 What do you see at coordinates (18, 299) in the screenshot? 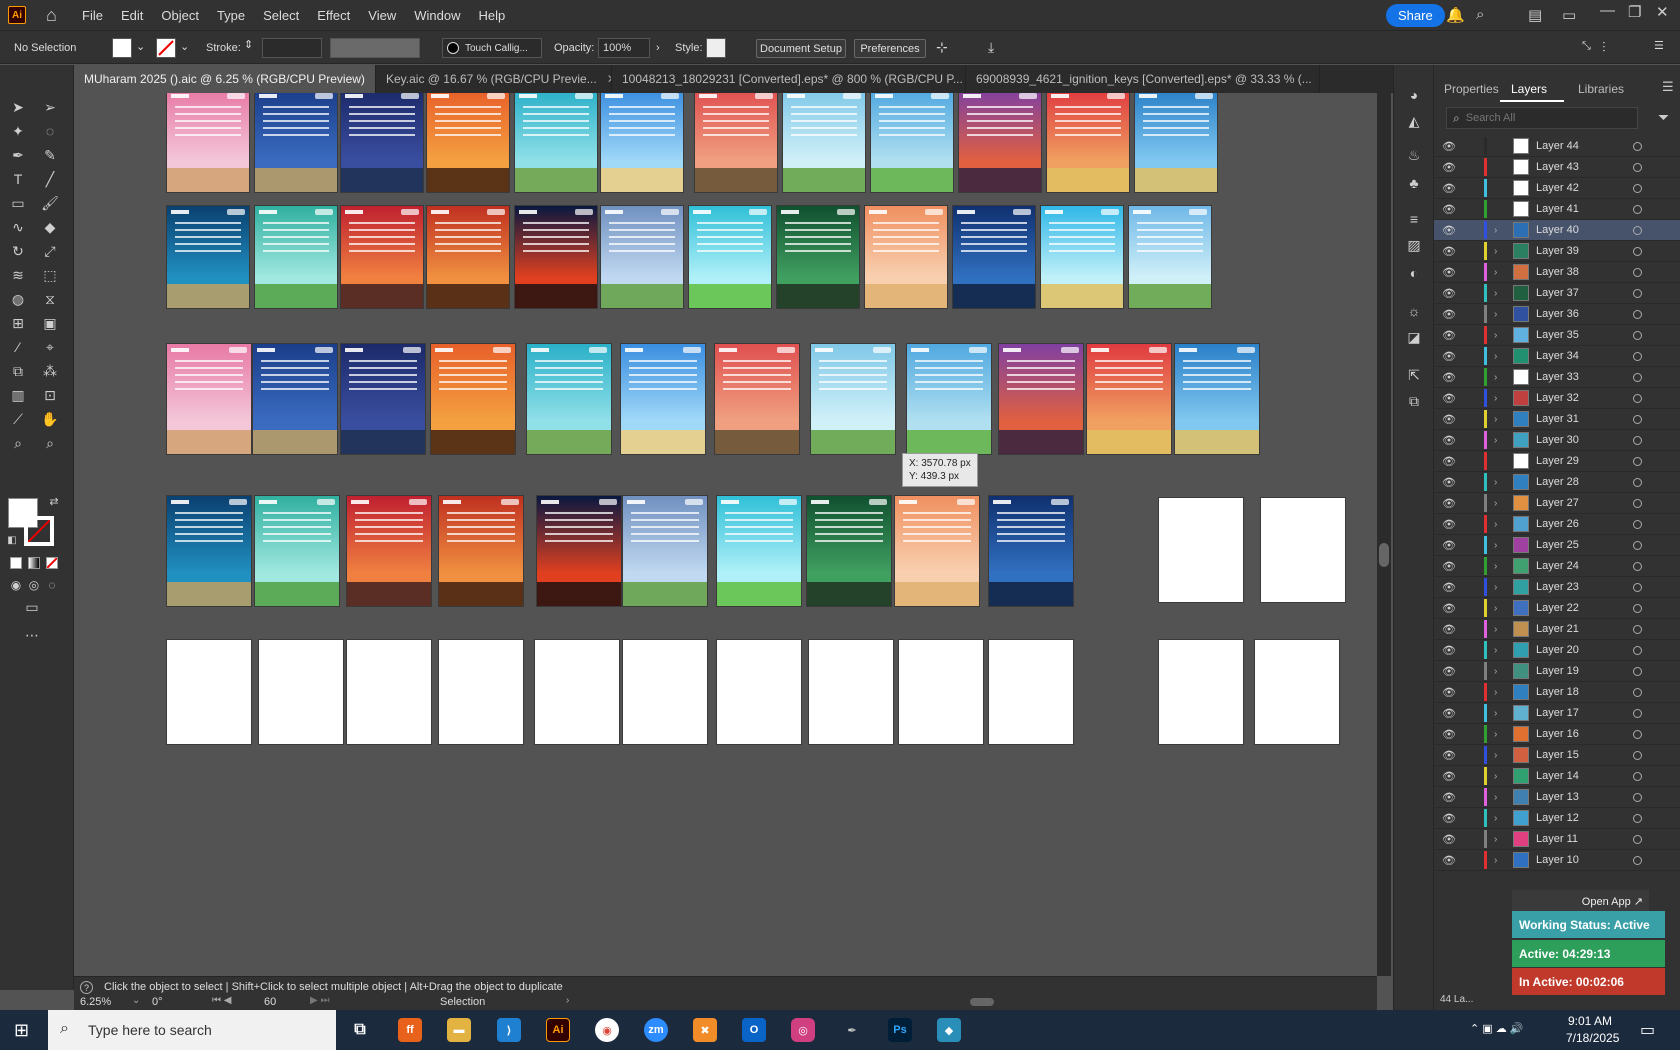
I see `shape-builder-icon: ◍` at bounding box center [18, 299].